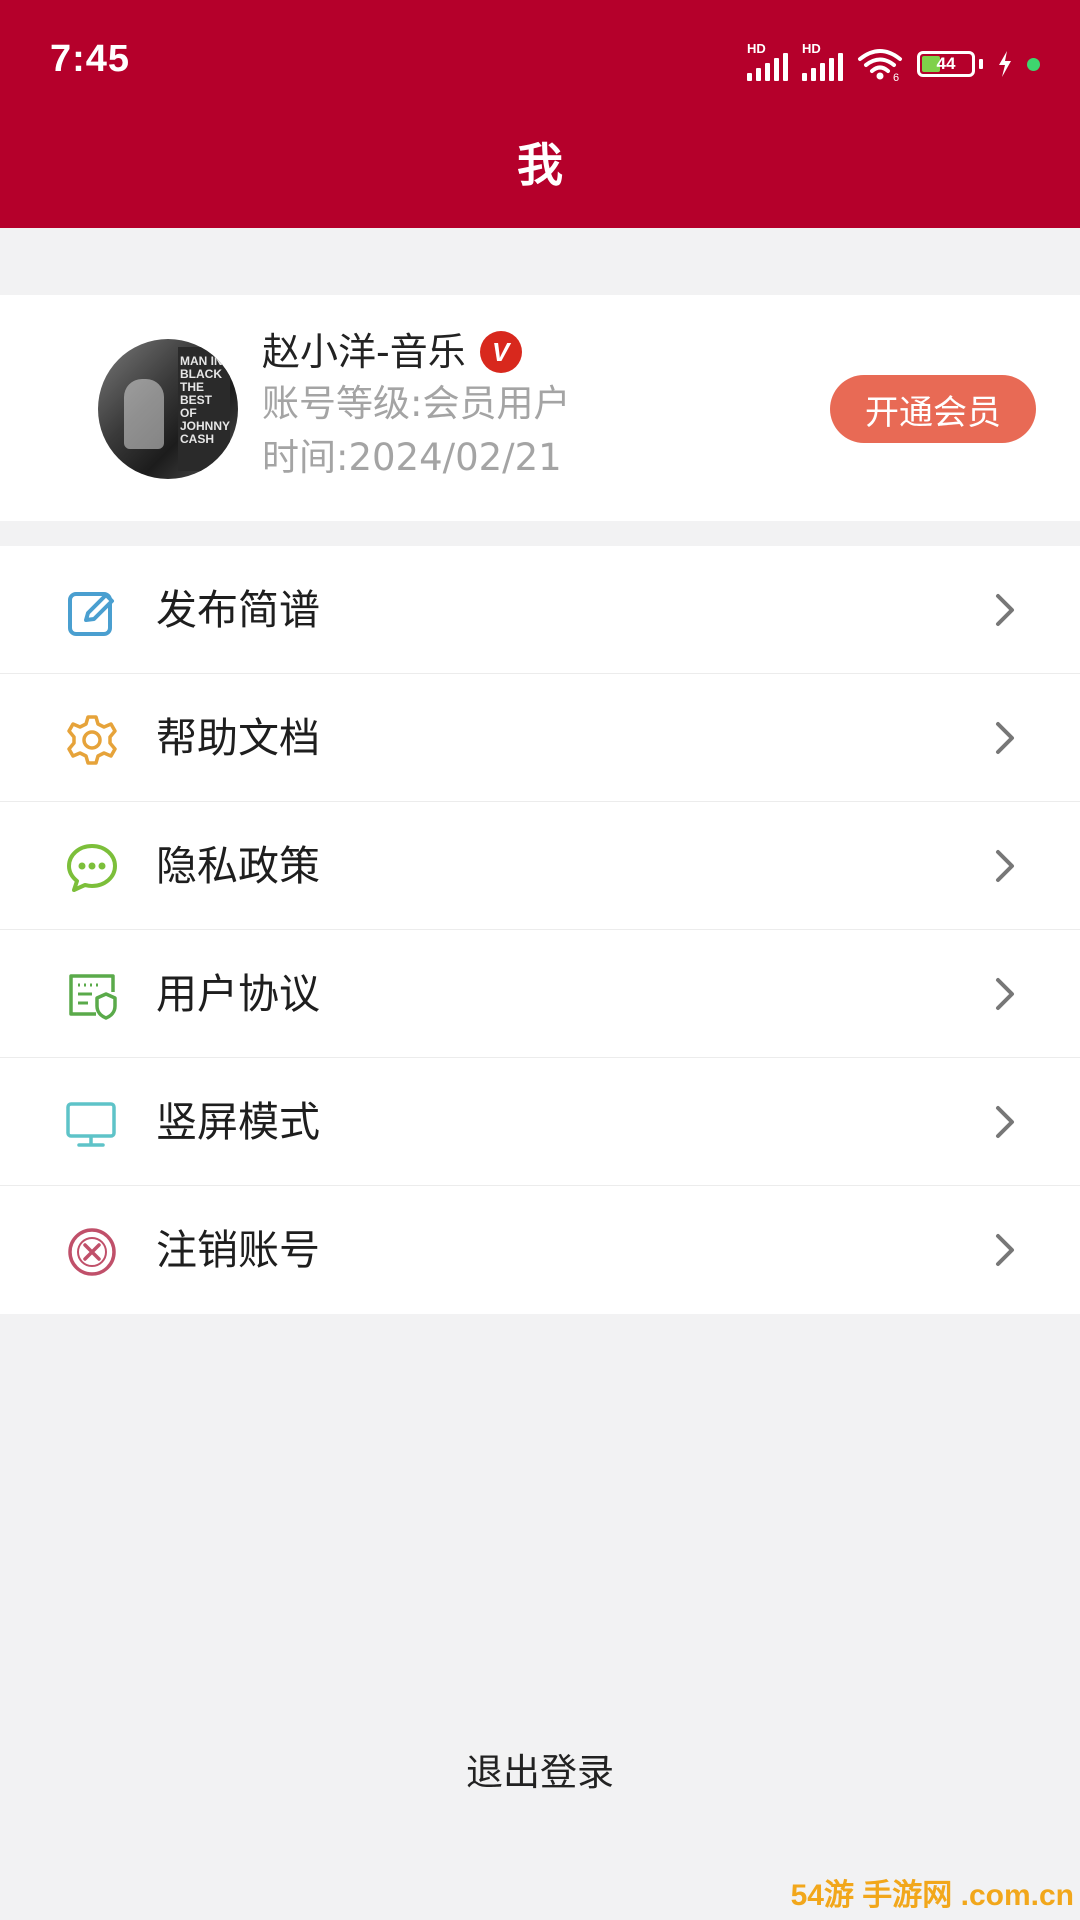 The image size is (1080, 1920). Describe the element at coordinates (364, 352) in the screenshot. I see `profile-name: 赵小洋-音乐` at that location.